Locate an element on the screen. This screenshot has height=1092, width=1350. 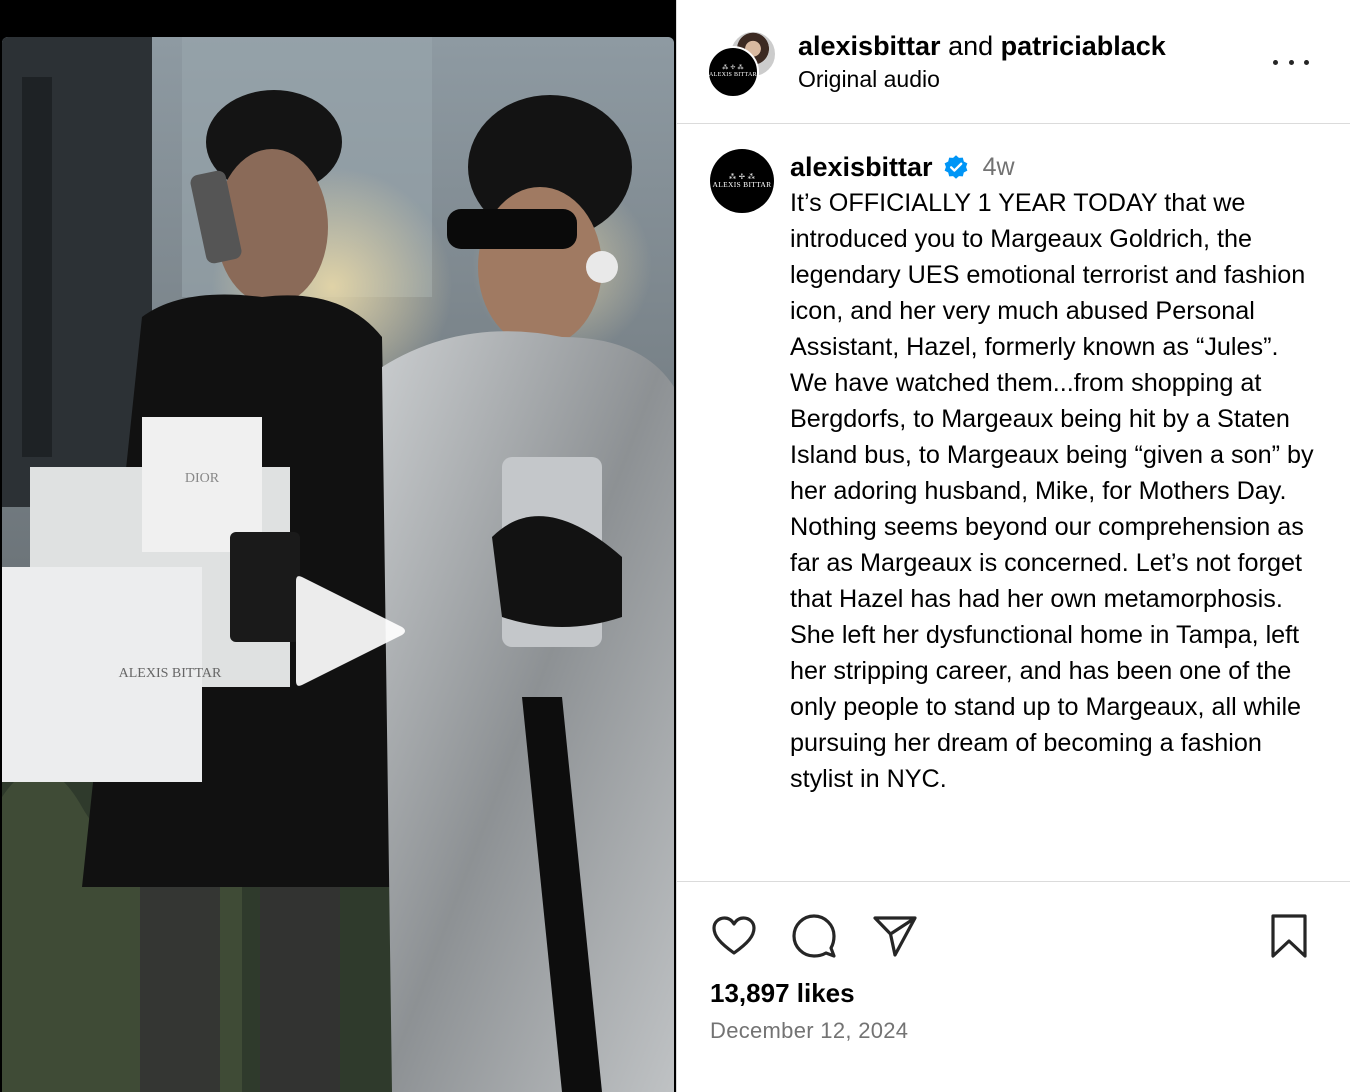
play-button is located at coordinates (348, 631).